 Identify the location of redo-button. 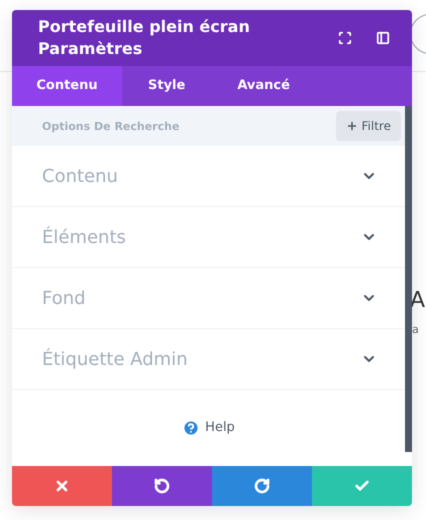
(262, 486).